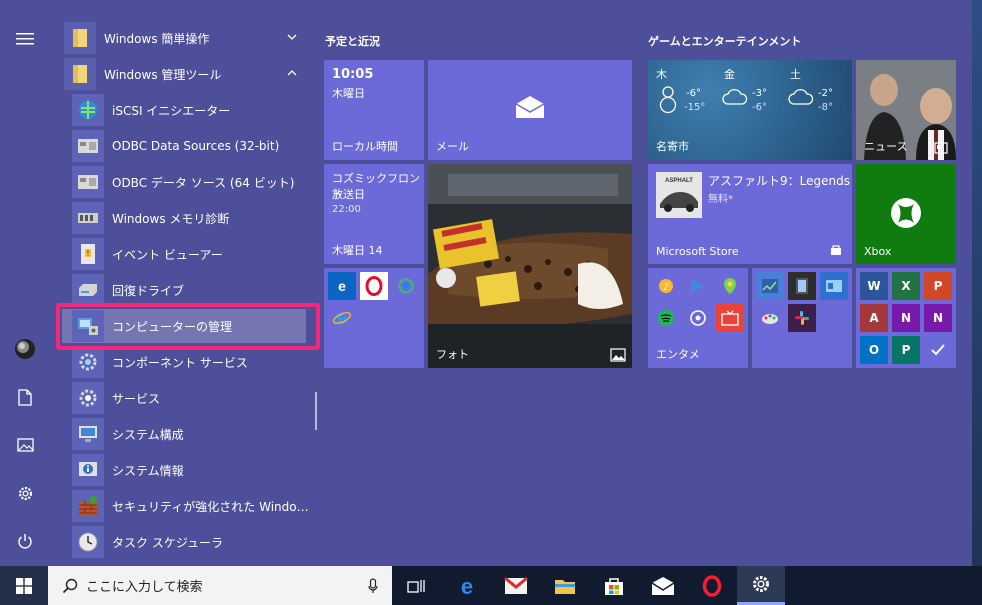  I want to click on access-icon: A, so click(874, 318).